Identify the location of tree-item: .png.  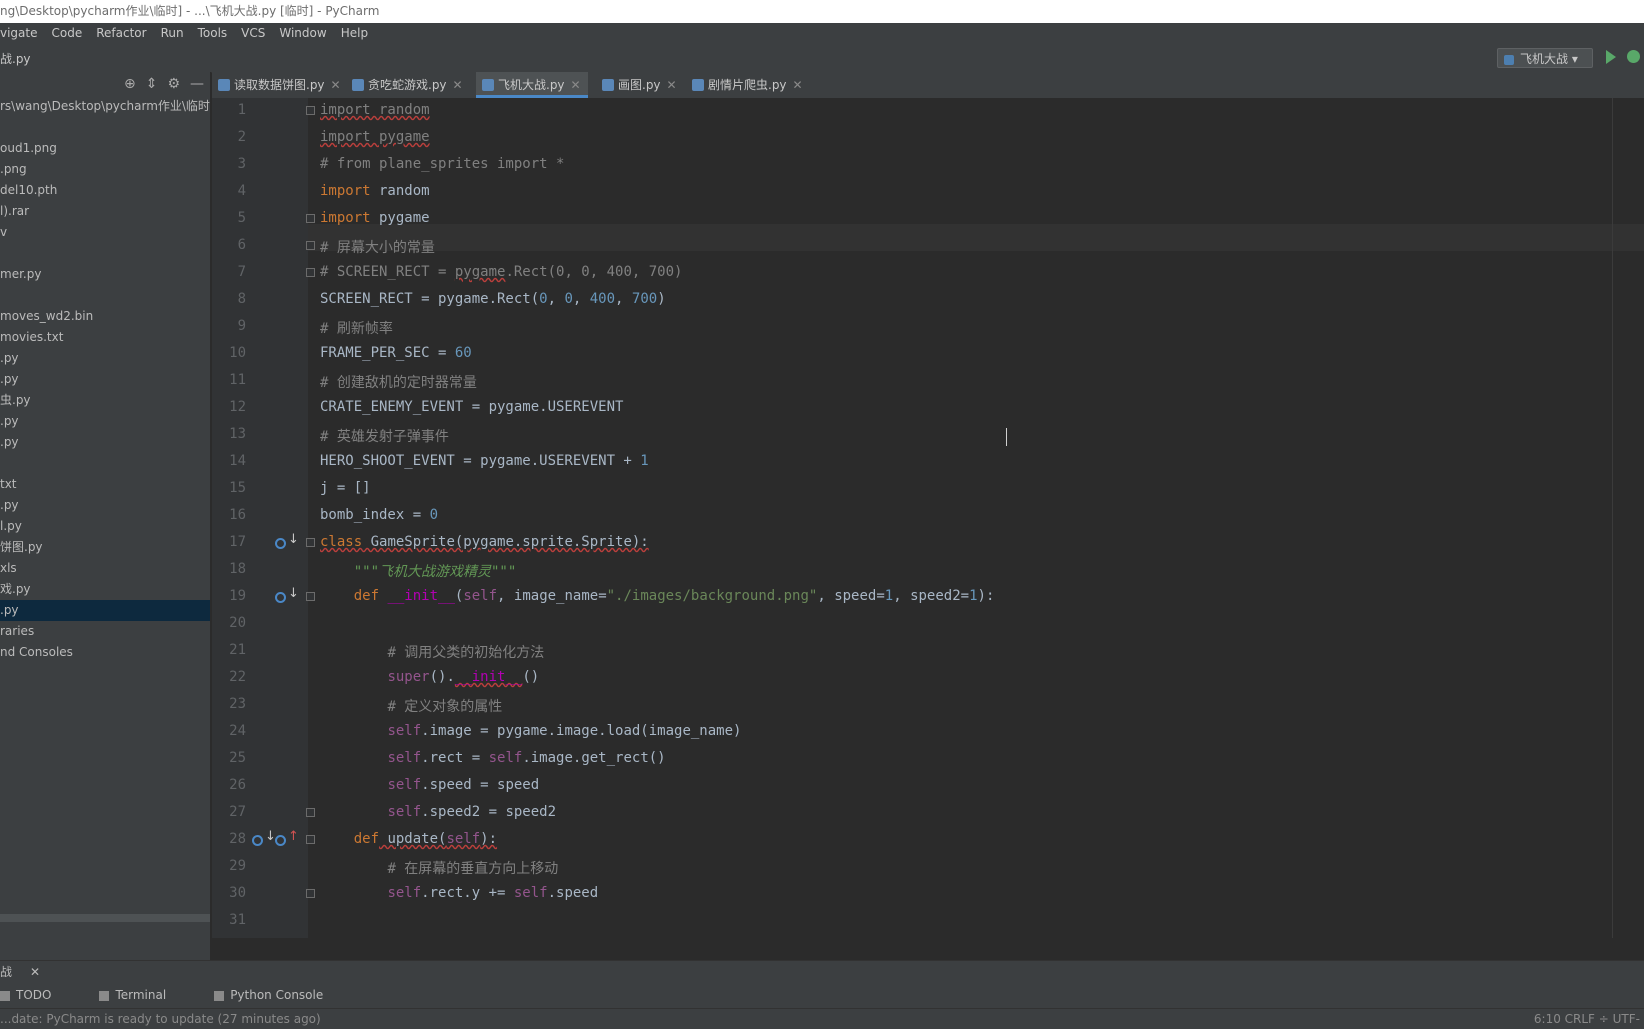
(105, 169).